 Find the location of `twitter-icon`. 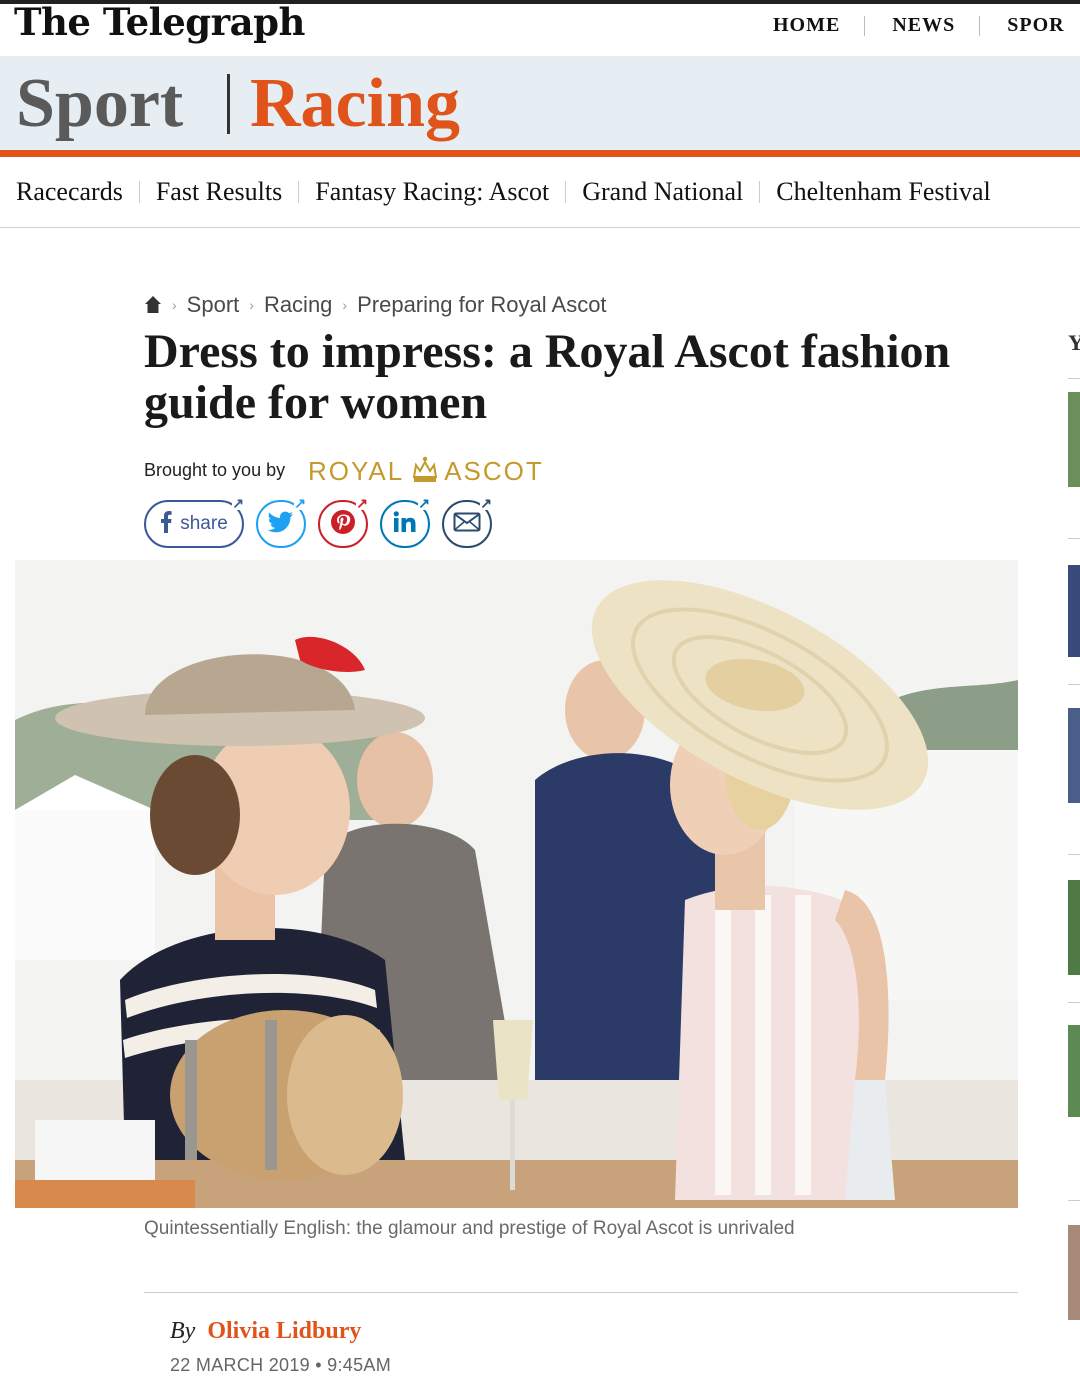

twitter-icon is located at coordinates (280, 524).